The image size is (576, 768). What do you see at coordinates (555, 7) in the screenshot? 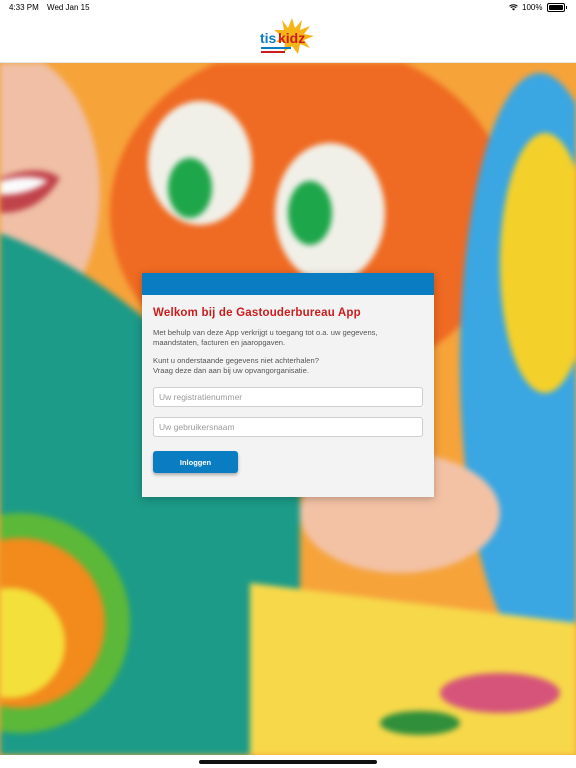
I see `battery-icon` at bounding box center [555, 7].